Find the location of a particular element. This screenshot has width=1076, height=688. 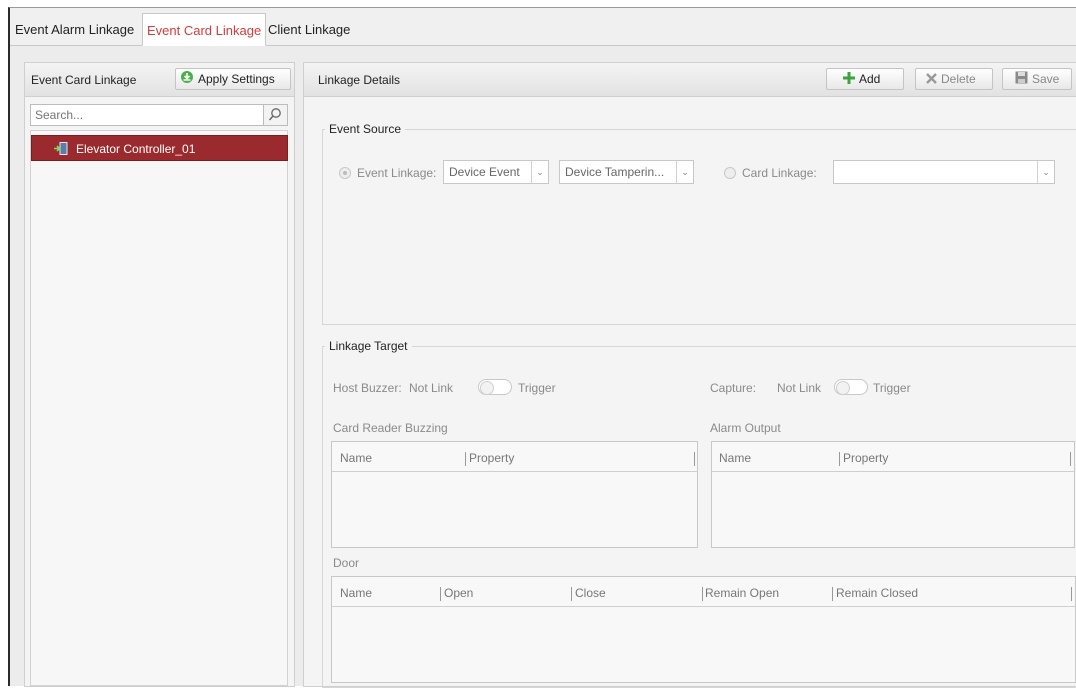

event-linkage-option: Event Linkage: is located at coordinates (387, 173).